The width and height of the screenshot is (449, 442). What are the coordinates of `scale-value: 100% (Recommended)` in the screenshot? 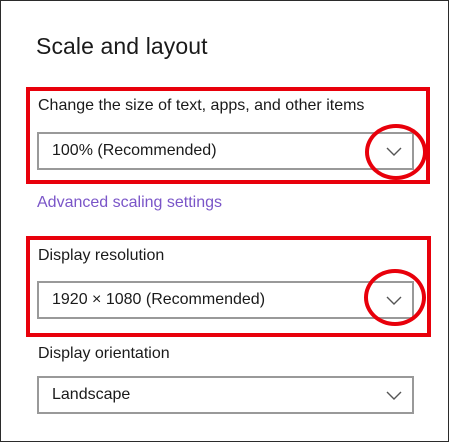 It's located at (134, 150).